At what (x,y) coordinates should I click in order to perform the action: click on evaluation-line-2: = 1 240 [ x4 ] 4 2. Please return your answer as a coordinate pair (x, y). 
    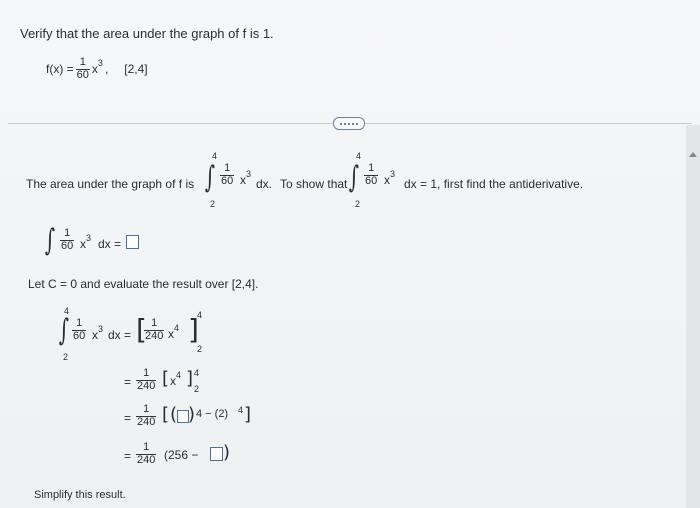
    Looking at the image, I should click on (162, 380).